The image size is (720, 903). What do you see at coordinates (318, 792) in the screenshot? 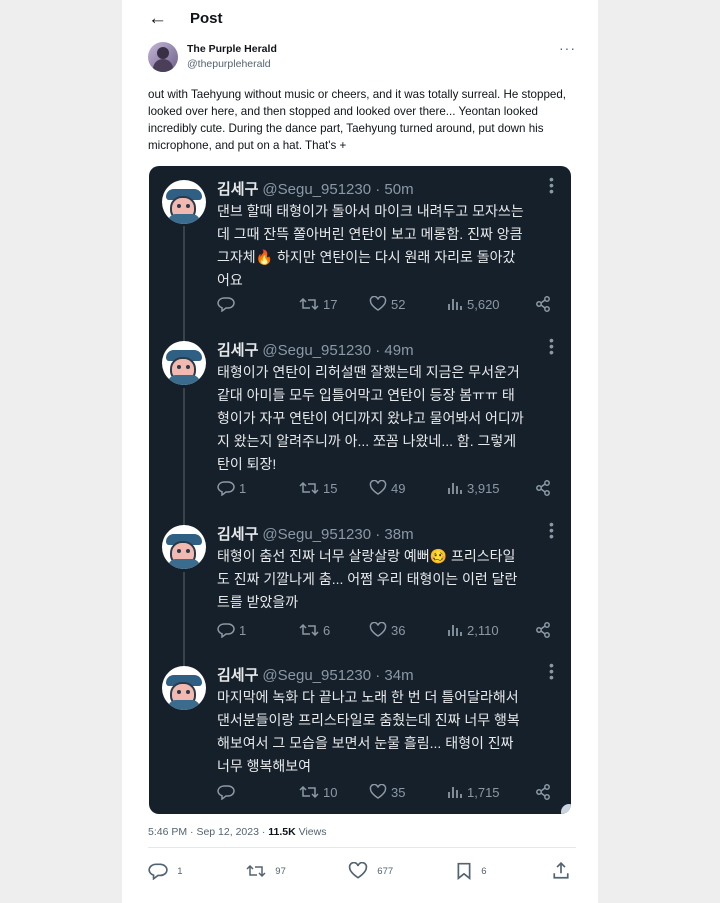
I see `retweet-icon: 10` at bounding box center [318, 792].